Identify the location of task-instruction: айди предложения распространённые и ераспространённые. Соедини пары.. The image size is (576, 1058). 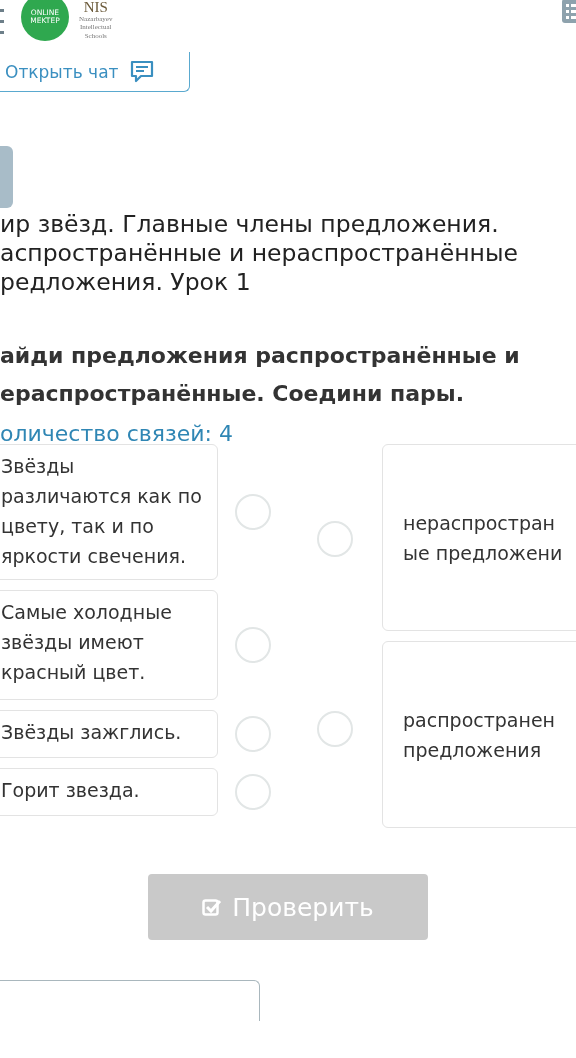
(260, 375).